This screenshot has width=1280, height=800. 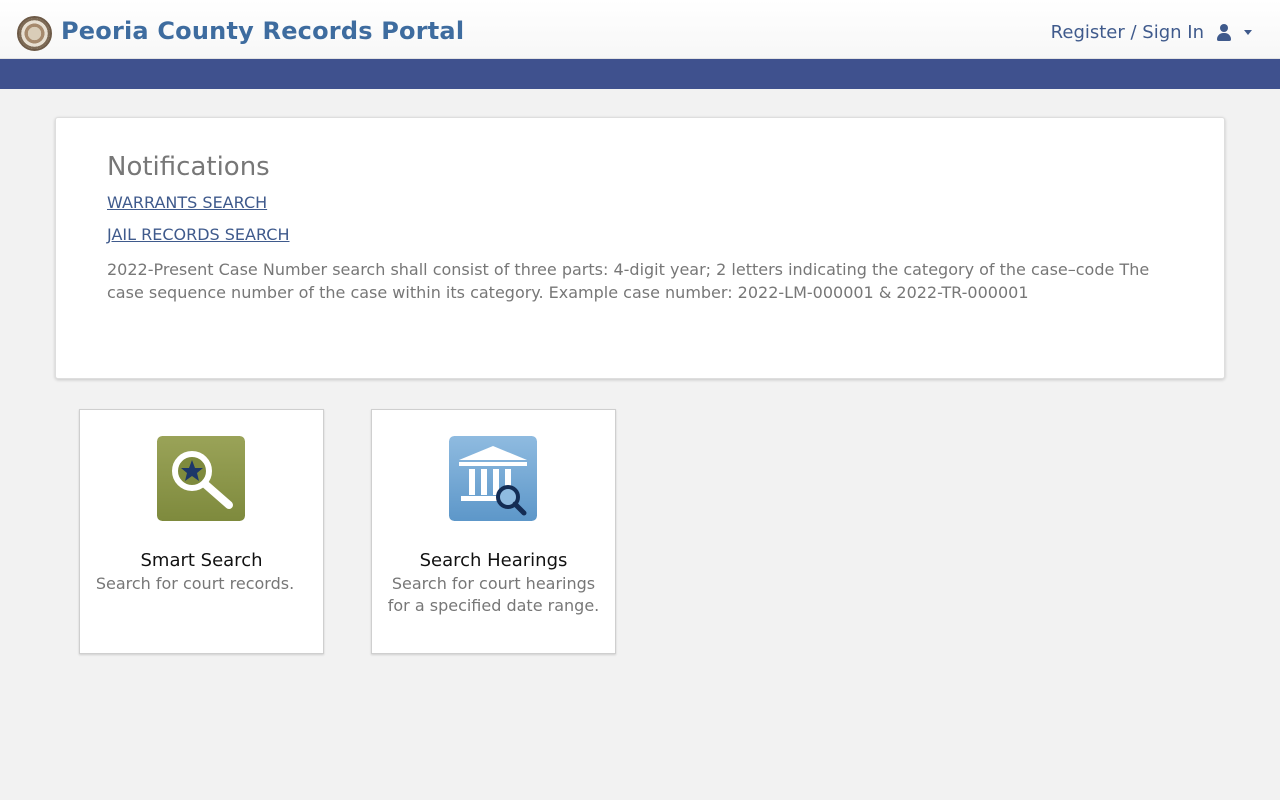 I want to click on register-sign-in-menu: Register / Sign In, so click(x=1151, y=32).